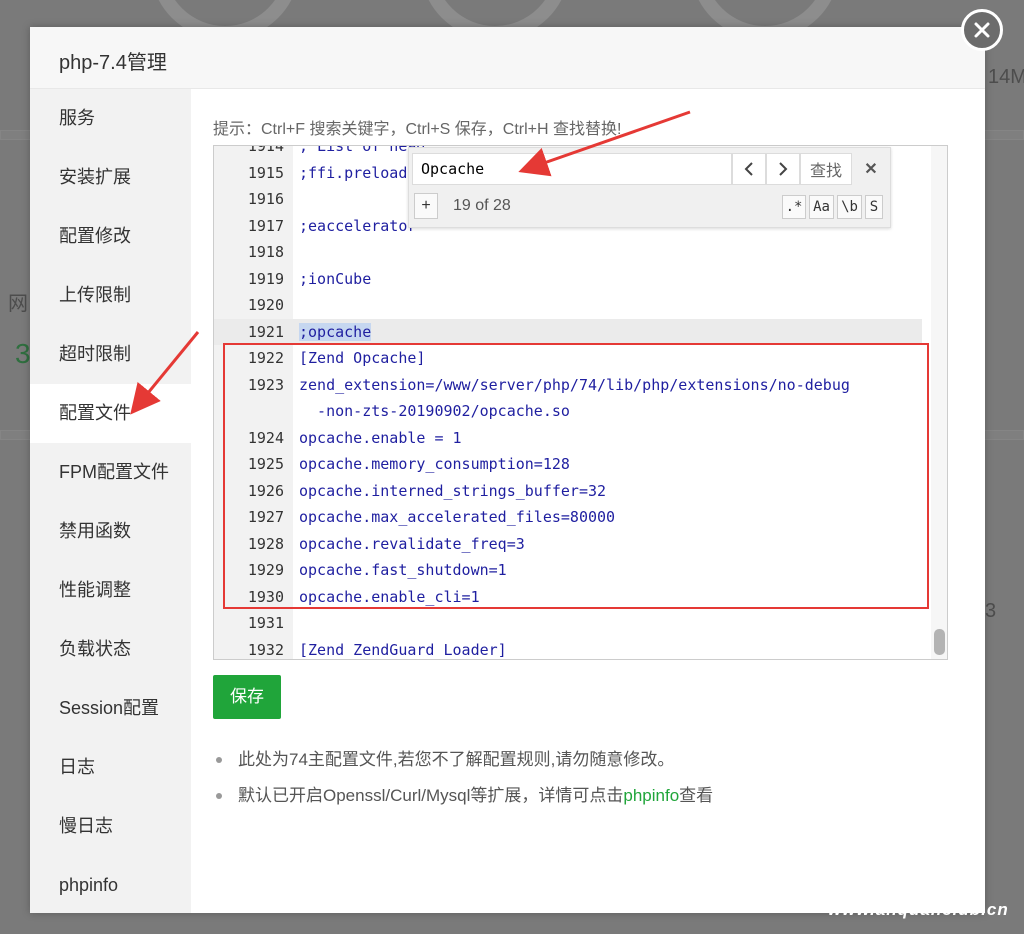 The image size is (1024, 934). What do you see at coordinates (568, 305) in the screenshot?
I see `code-line: 1920` at bounding box center [568, 305].